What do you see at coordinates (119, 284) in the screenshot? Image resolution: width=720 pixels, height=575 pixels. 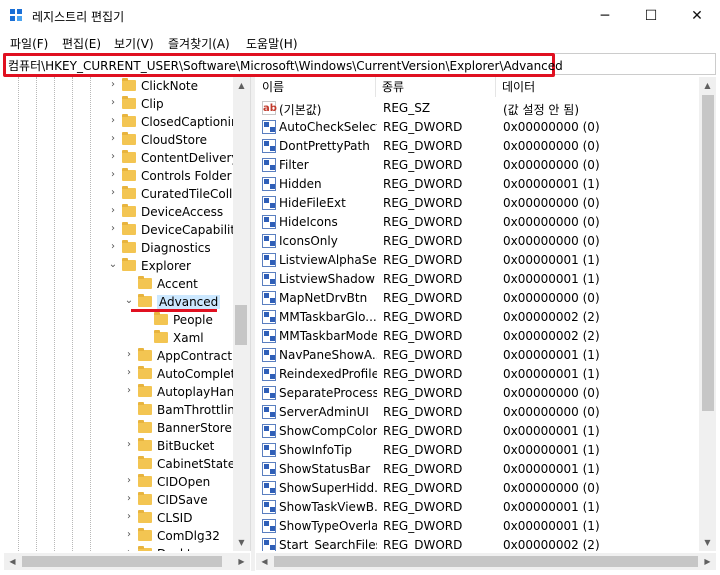 I see `tree-node: Accent` at bounding box center [119, 284].